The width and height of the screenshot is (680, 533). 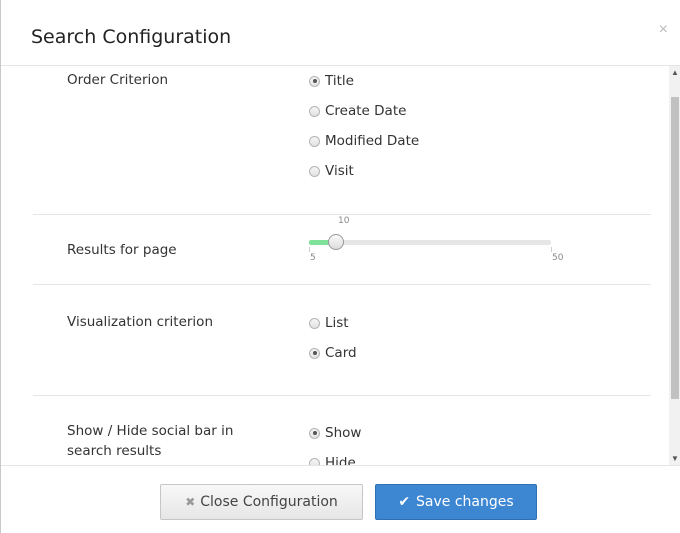 I want to click on visualization-criterion-label: Visualization criterion, so click(x=140, y=322).